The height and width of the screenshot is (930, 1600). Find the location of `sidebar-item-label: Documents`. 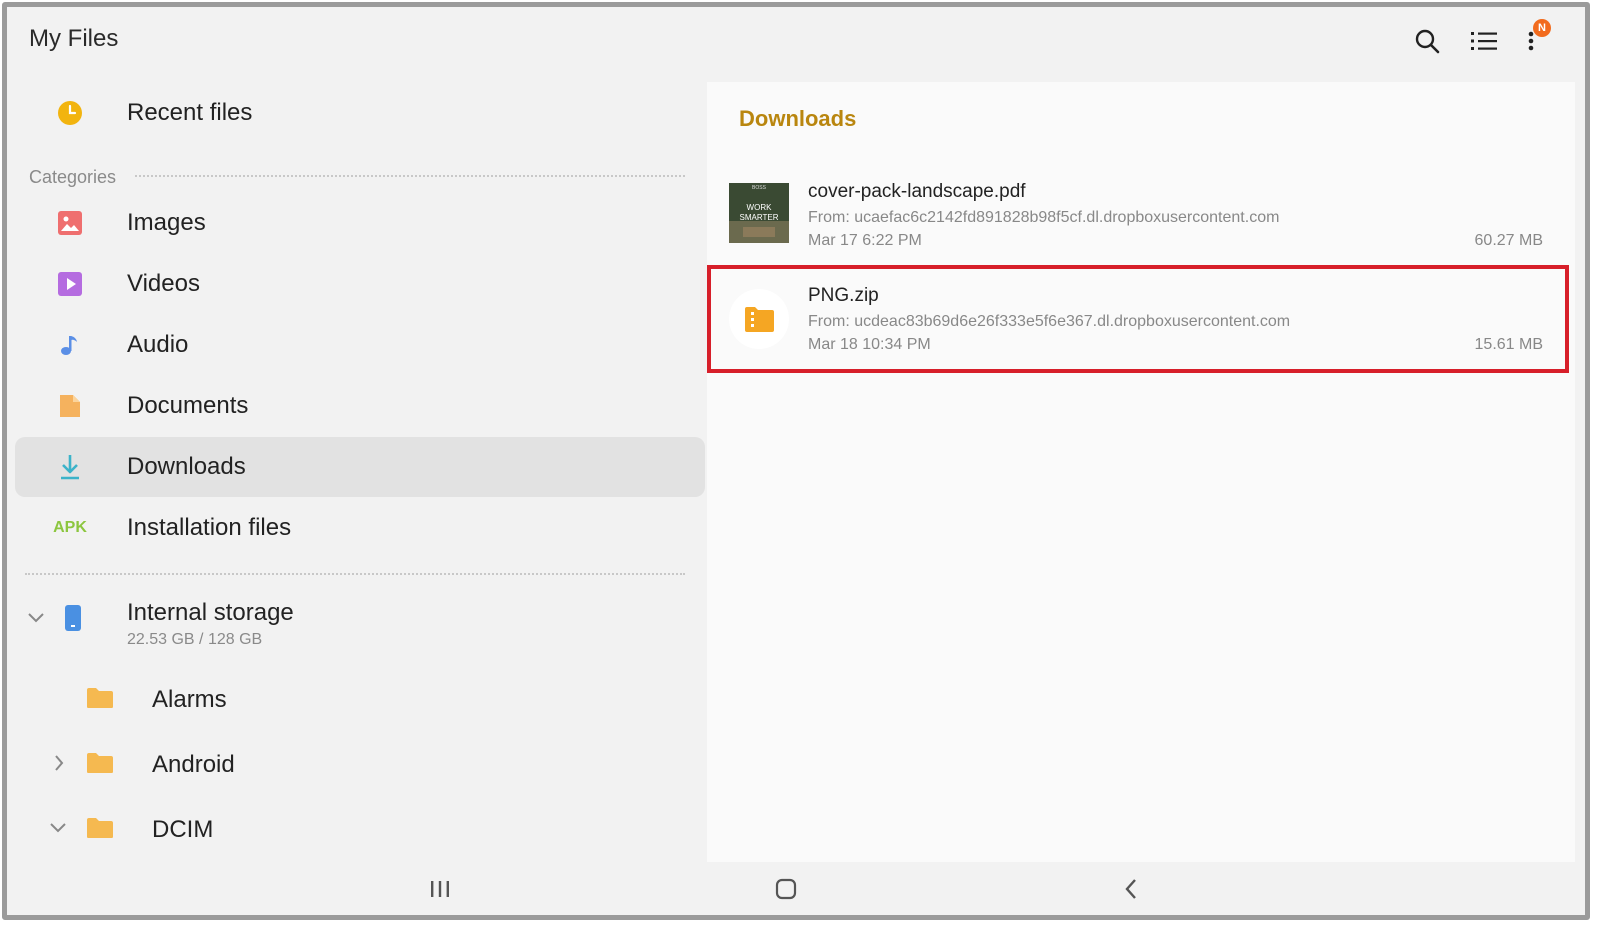

sidebar-item-label: Documents is located at coordinates (188, 405).